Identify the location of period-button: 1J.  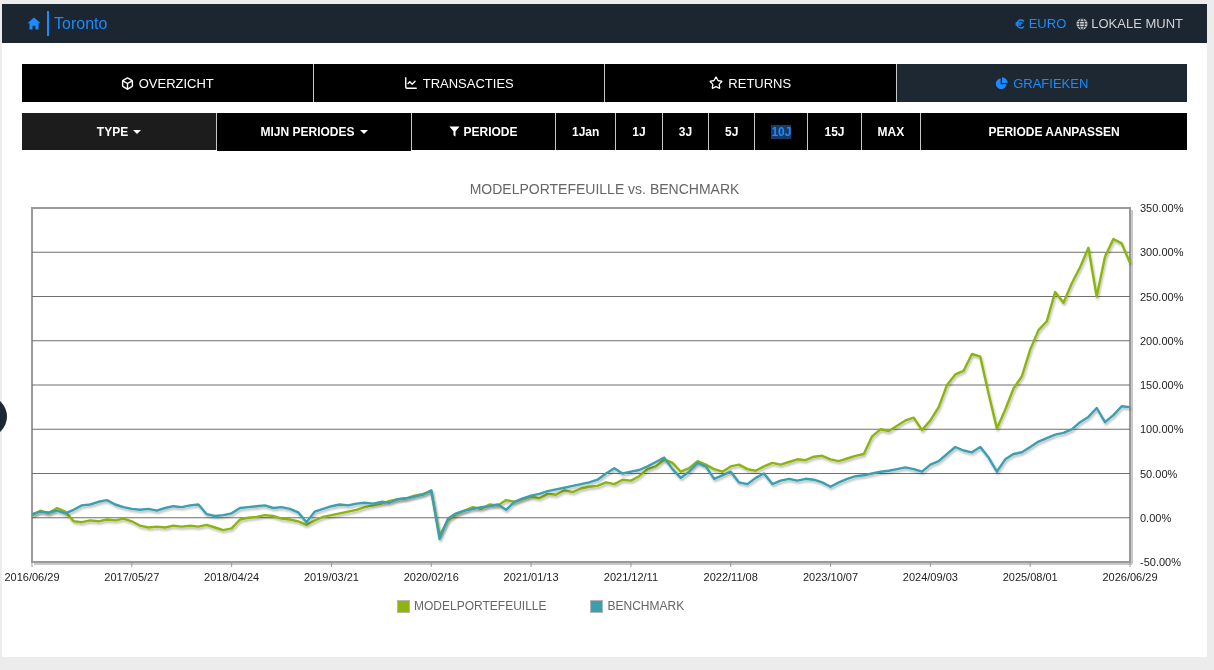
(639, 131).